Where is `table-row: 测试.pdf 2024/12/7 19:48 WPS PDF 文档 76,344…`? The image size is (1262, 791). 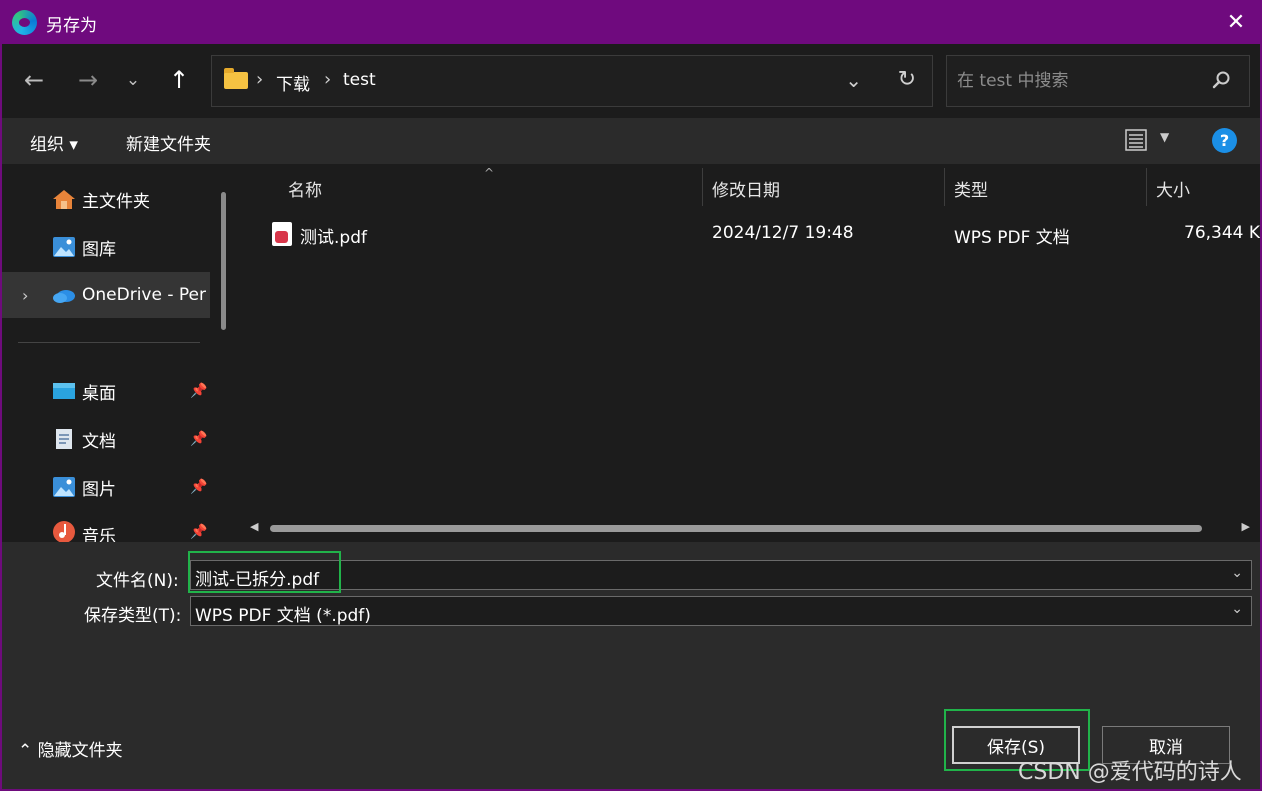 table-row: 测试.pdf 2024/12/7 19:48 WPS PDF 文档 76,344… is located at coordinates (750, 234).